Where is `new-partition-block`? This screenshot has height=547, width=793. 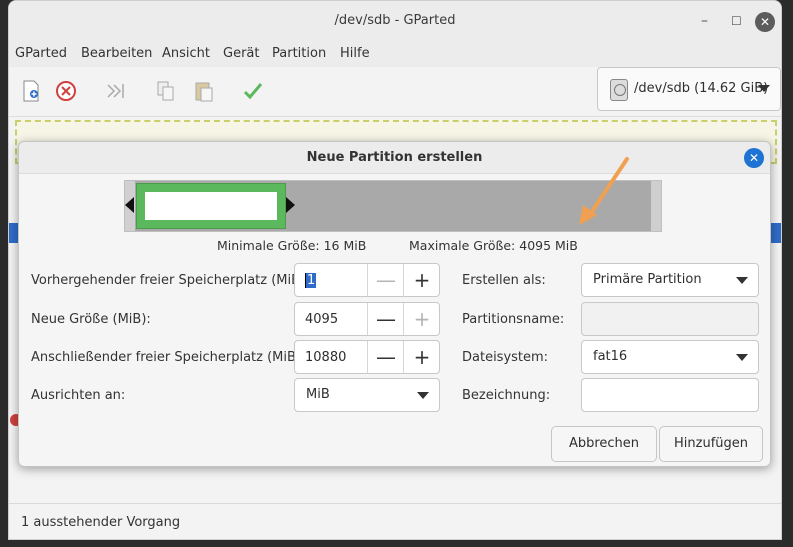
new-partition-block is located at coordinates (211, 206).